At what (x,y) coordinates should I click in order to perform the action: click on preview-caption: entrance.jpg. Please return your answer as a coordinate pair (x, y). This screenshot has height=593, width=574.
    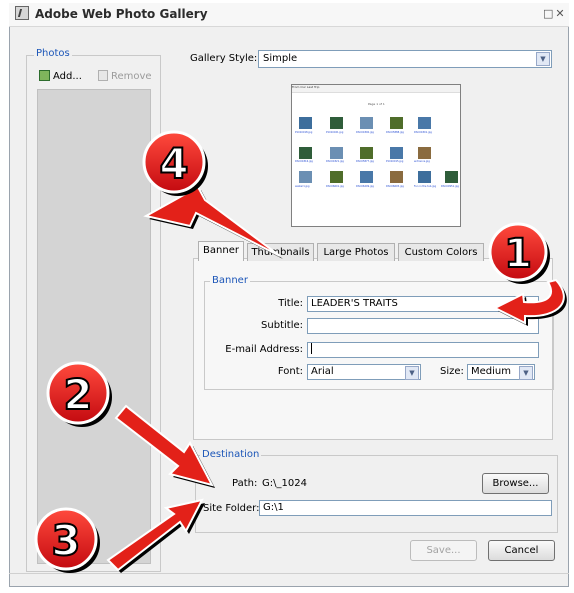
    Looking at the image, I should click on (422, 161).